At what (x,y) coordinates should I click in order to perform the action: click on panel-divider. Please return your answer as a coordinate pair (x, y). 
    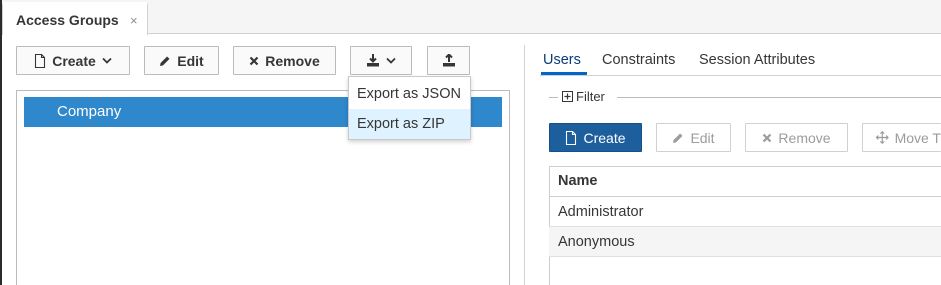
    Looking at the image, I should click on (524, 165).